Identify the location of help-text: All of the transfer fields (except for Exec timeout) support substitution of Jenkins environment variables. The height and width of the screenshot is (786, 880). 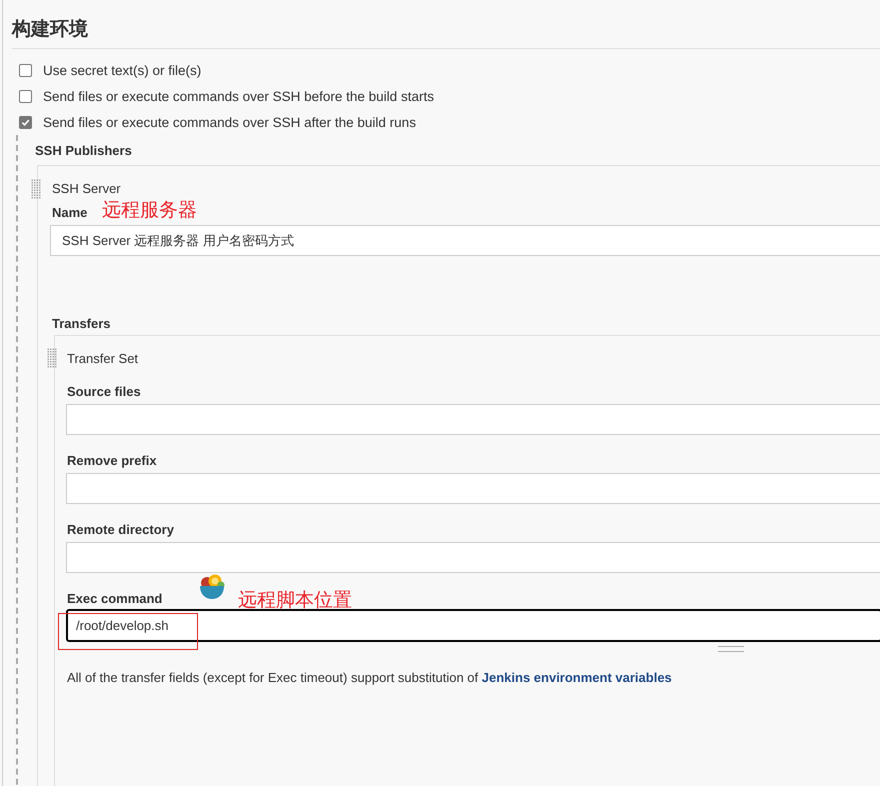
(370, 677).